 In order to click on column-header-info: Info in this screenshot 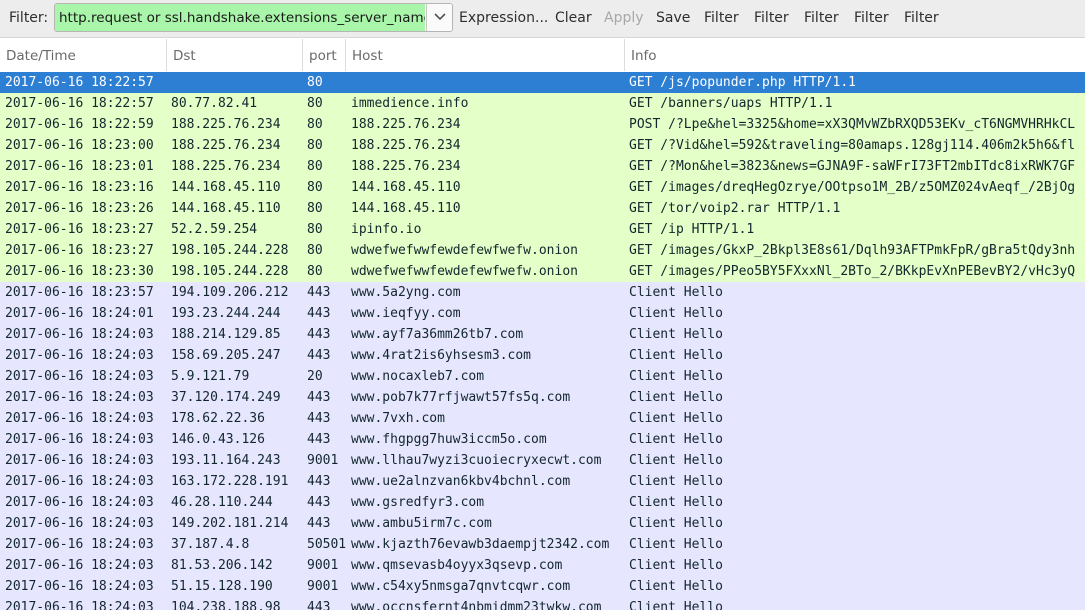, I will do `click(855, 55)`.